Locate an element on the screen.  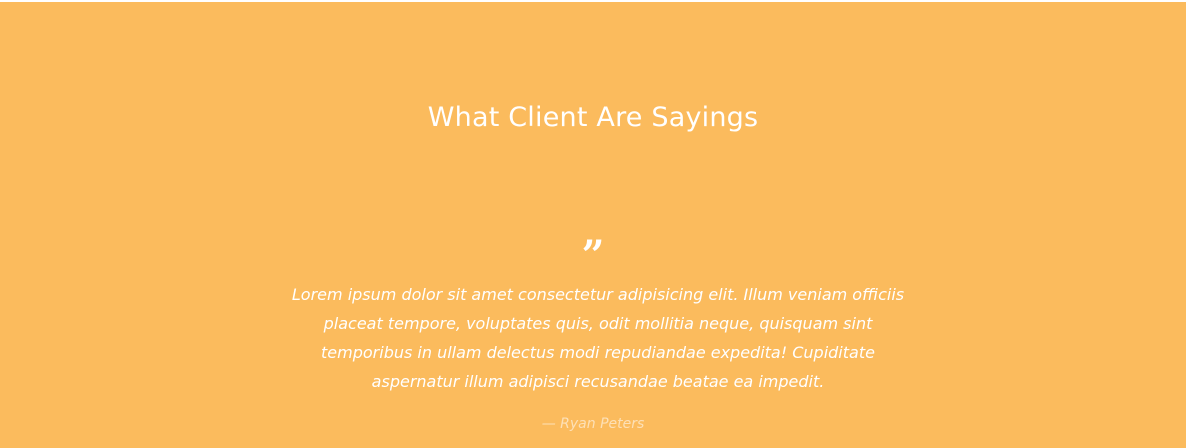
testimonial-author: — Ryan Peters is located at coordinates (593, 424).